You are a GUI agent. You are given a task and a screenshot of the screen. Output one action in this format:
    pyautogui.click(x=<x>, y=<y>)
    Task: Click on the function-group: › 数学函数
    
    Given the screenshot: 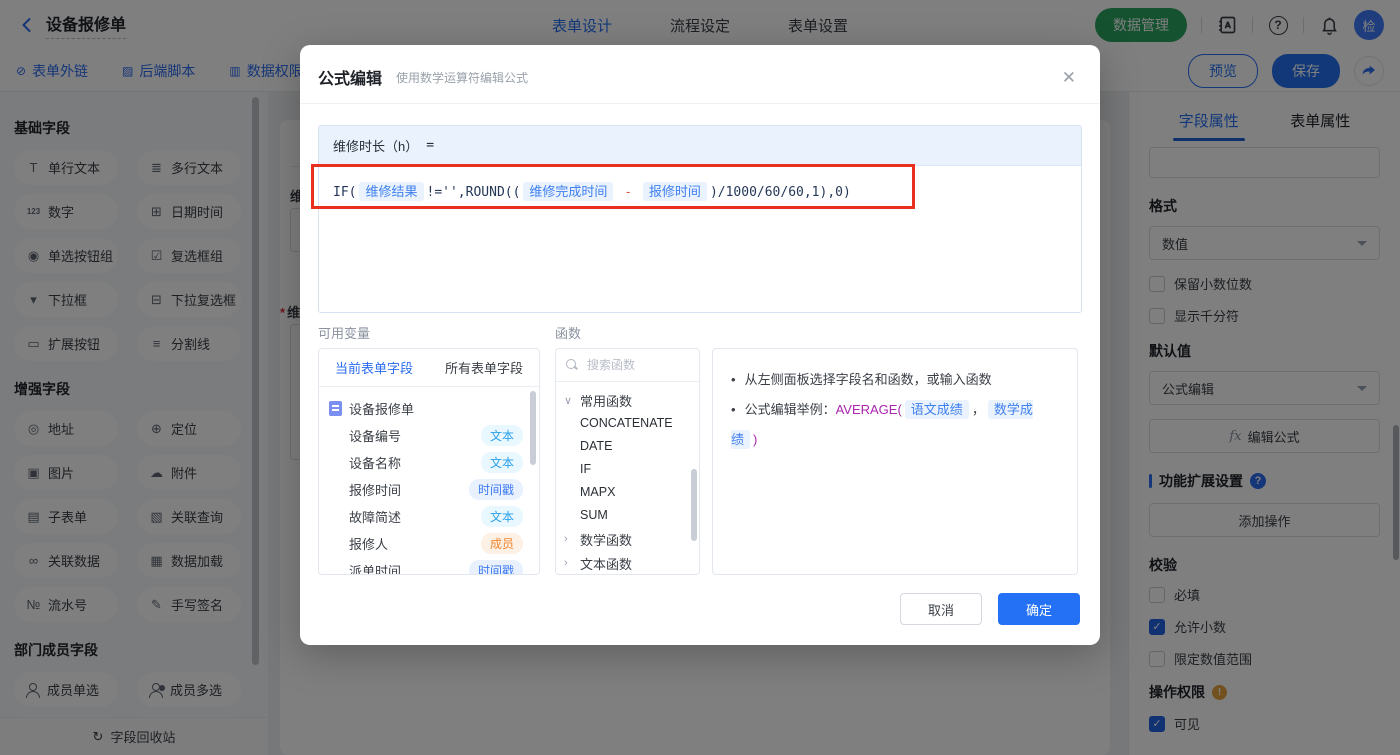 What is the action you would take?
    pyautogui.click(x=629, y=539)
    